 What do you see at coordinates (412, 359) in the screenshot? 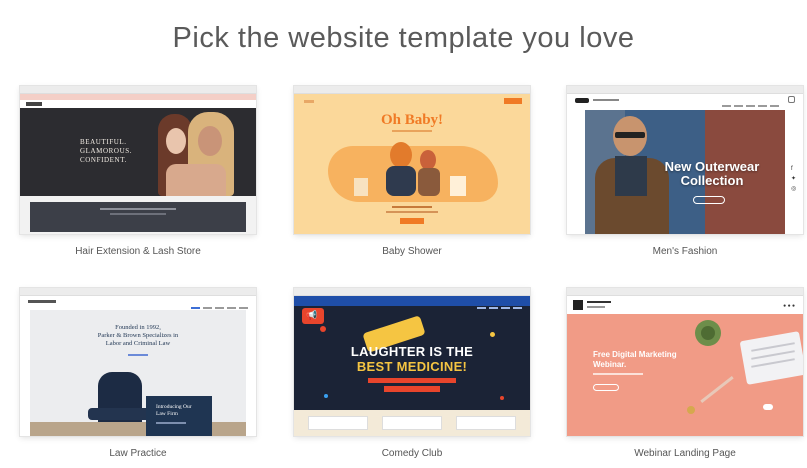
I see `hero-headline: LAUGHTER IS THE BEST MEDICINE!` at bounding box center [412, 359].